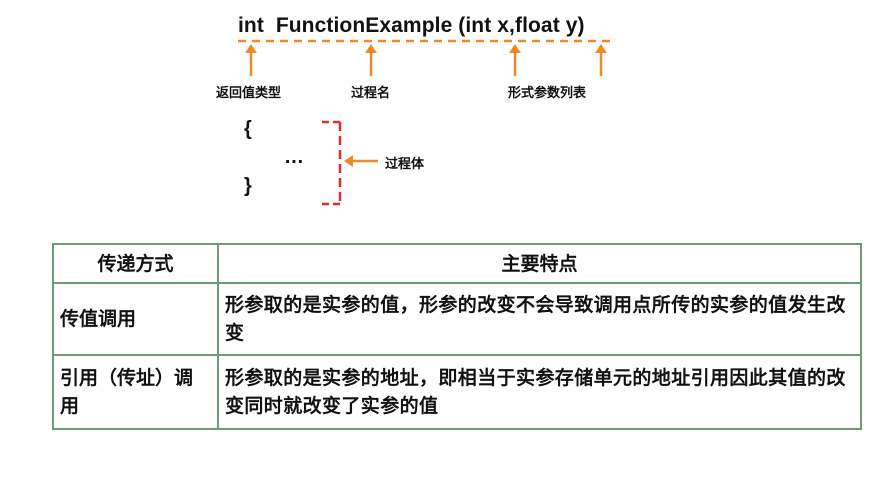 Image resolution: width=882 pixels, height=477 pixels. I want to click on label-proc-name: 过程名, so click(371, 93).